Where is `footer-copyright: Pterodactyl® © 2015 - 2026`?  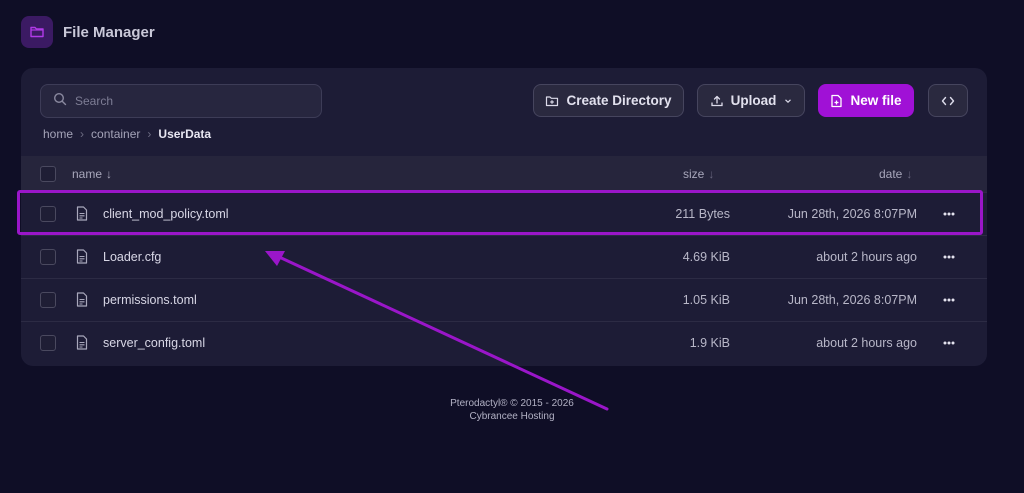 footer-copyright: Pterodactyl® © 2015 - 2026 is located at coordinates (512, 403).